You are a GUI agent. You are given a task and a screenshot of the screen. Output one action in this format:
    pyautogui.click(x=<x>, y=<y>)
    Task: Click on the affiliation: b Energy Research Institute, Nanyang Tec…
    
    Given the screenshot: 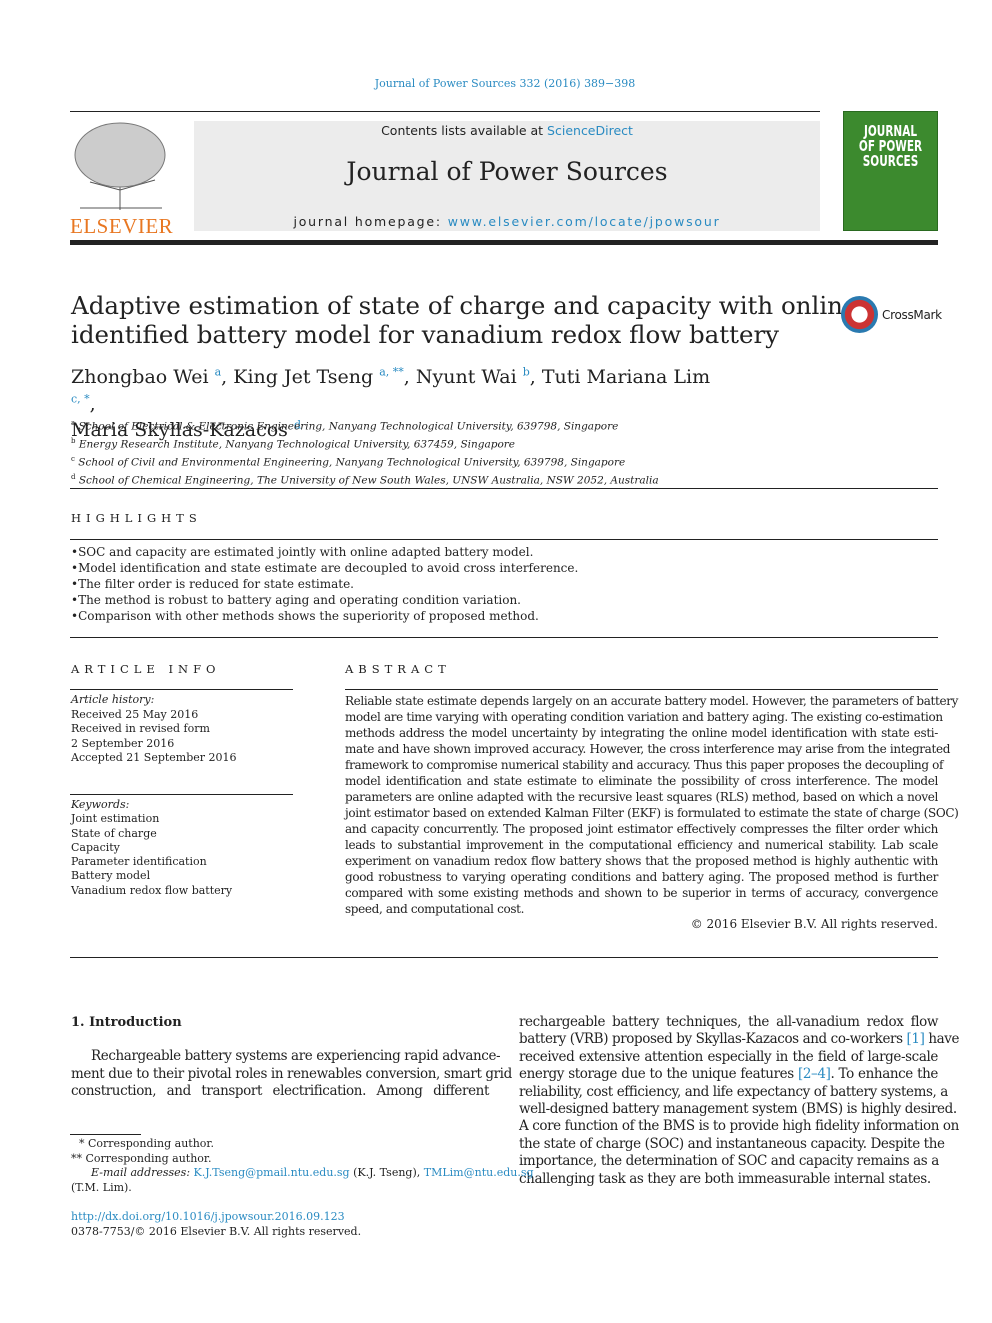 What is the action you would take?
    pyautogui.click(x=293, y=444)
    